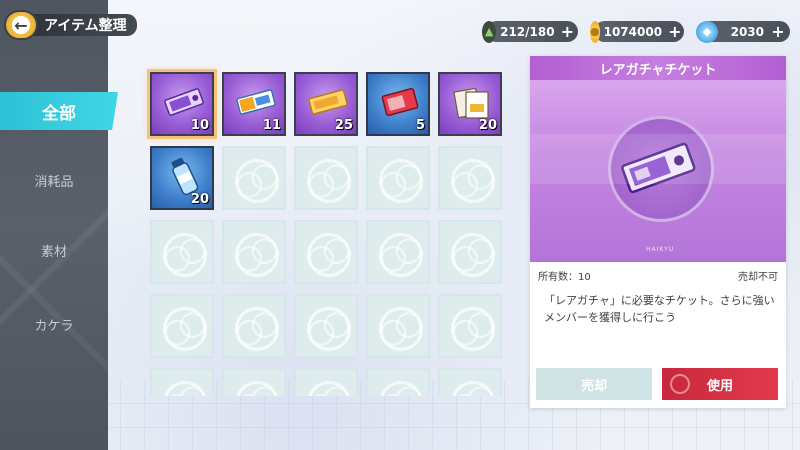 The width and height of the screenshot is (800, 450). What do you see at coordinates (271, 125) in the screenshot?
I see `item-count: 11` at bounding box center [271, 125].